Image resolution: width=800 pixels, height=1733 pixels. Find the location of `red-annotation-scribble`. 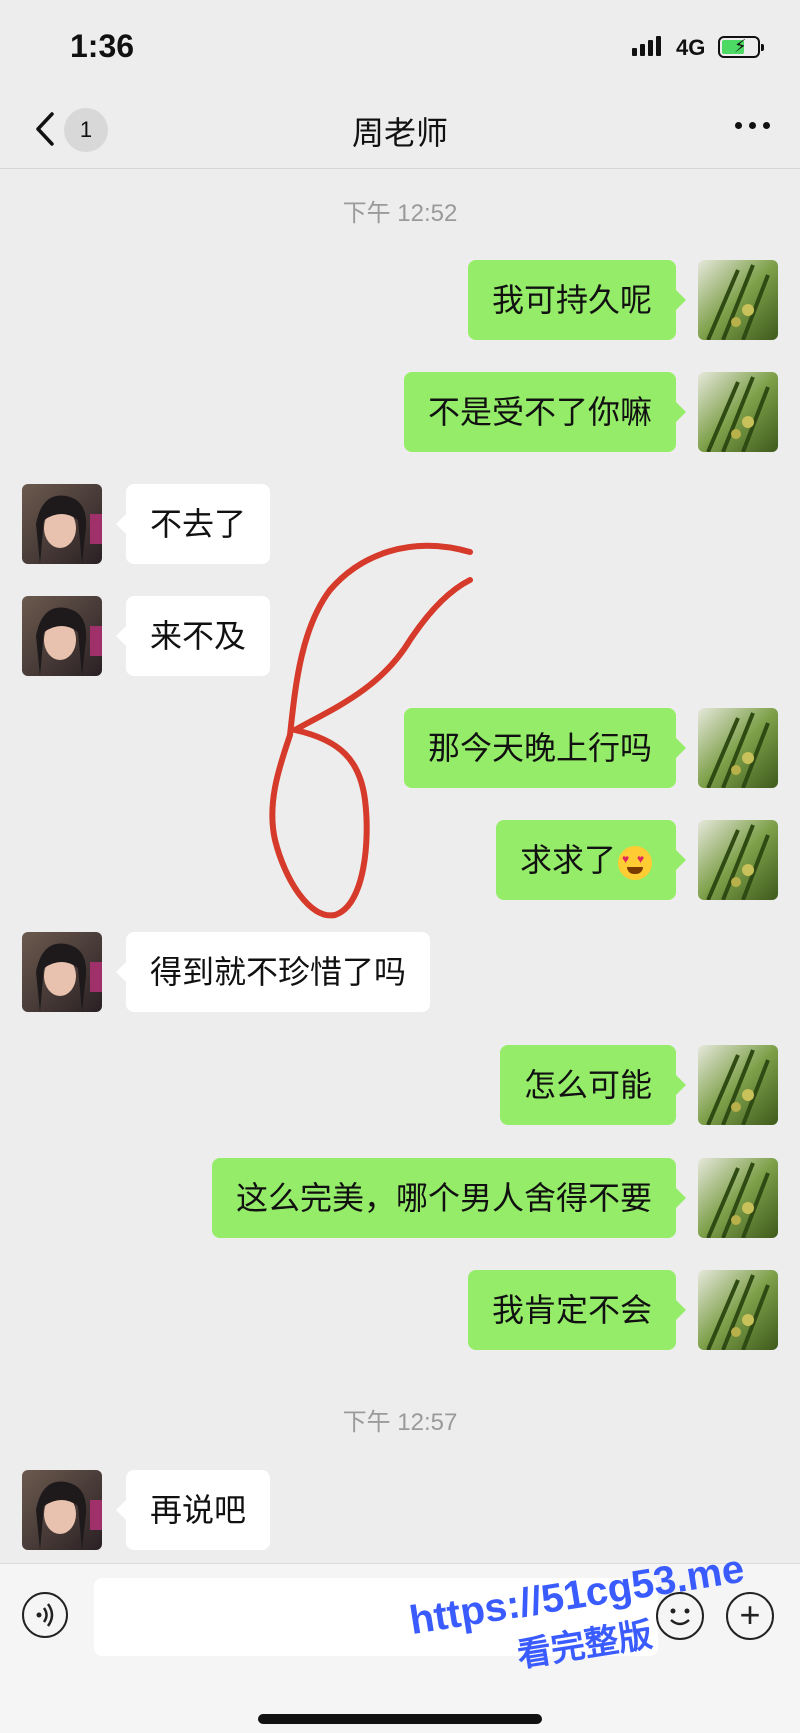

red-annotation-scribble is located at coordinates (371, 730).